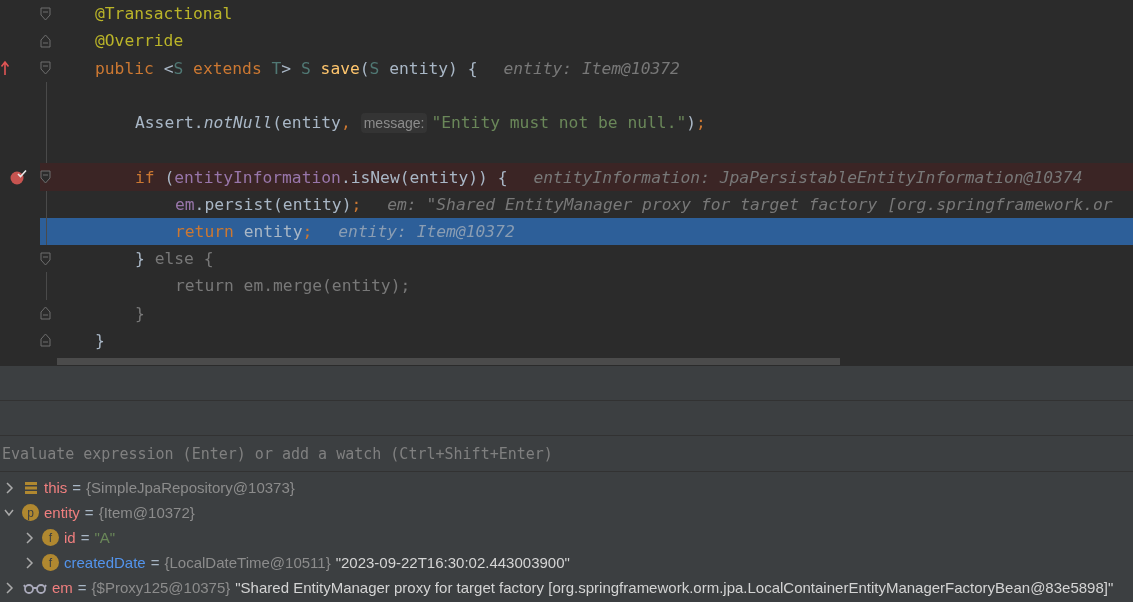  What do you see at coordinates (452, 562) in the screenshot?
I see `variable-value: "2023-09-22T16:30:02.443003900"` at bounding box center [452, 562].